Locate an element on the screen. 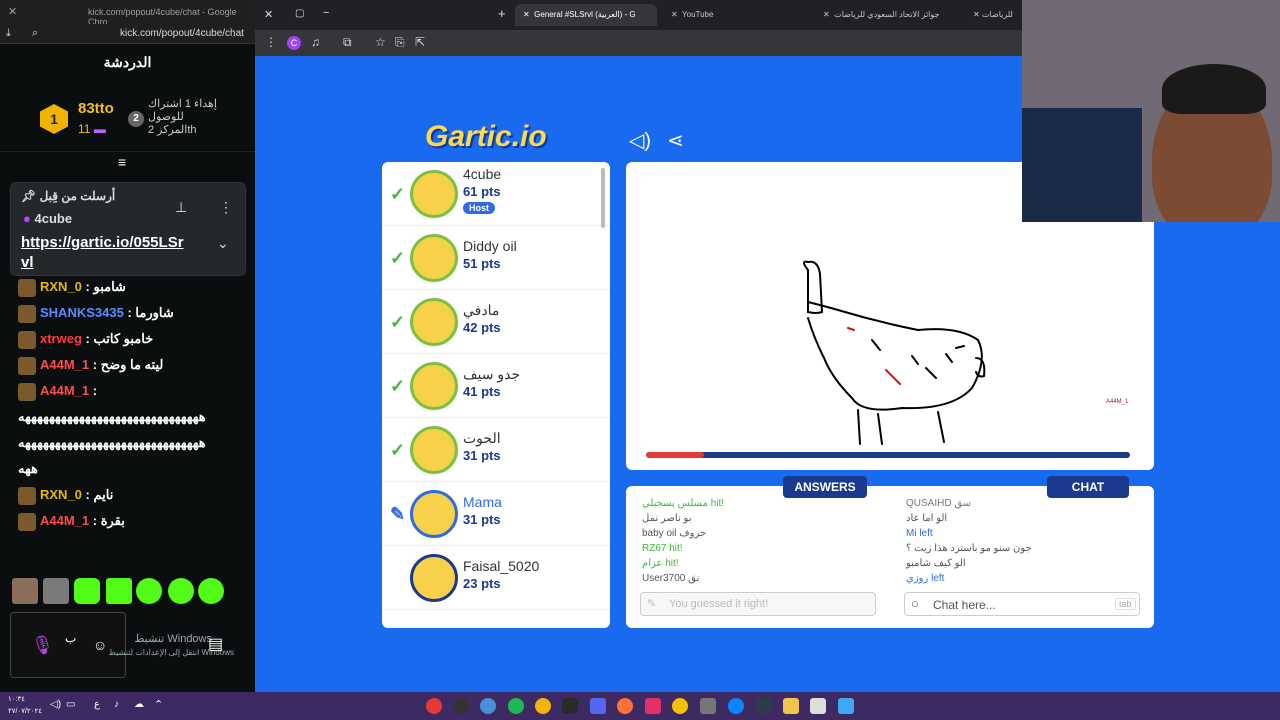  chevron-up-icon: ⌃ is located at coordinates (158, 704).